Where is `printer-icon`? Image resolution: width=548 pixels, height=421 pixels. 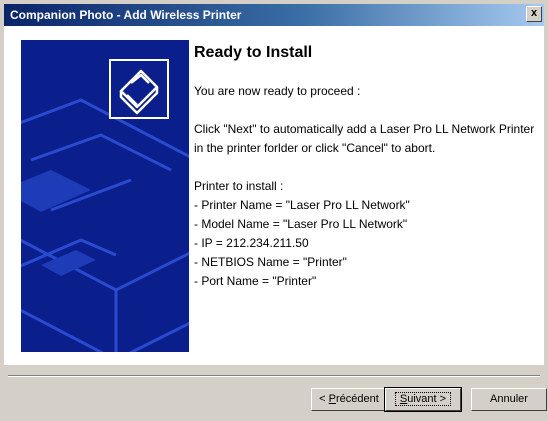 printer-icon is located at coordinates (139, 89).